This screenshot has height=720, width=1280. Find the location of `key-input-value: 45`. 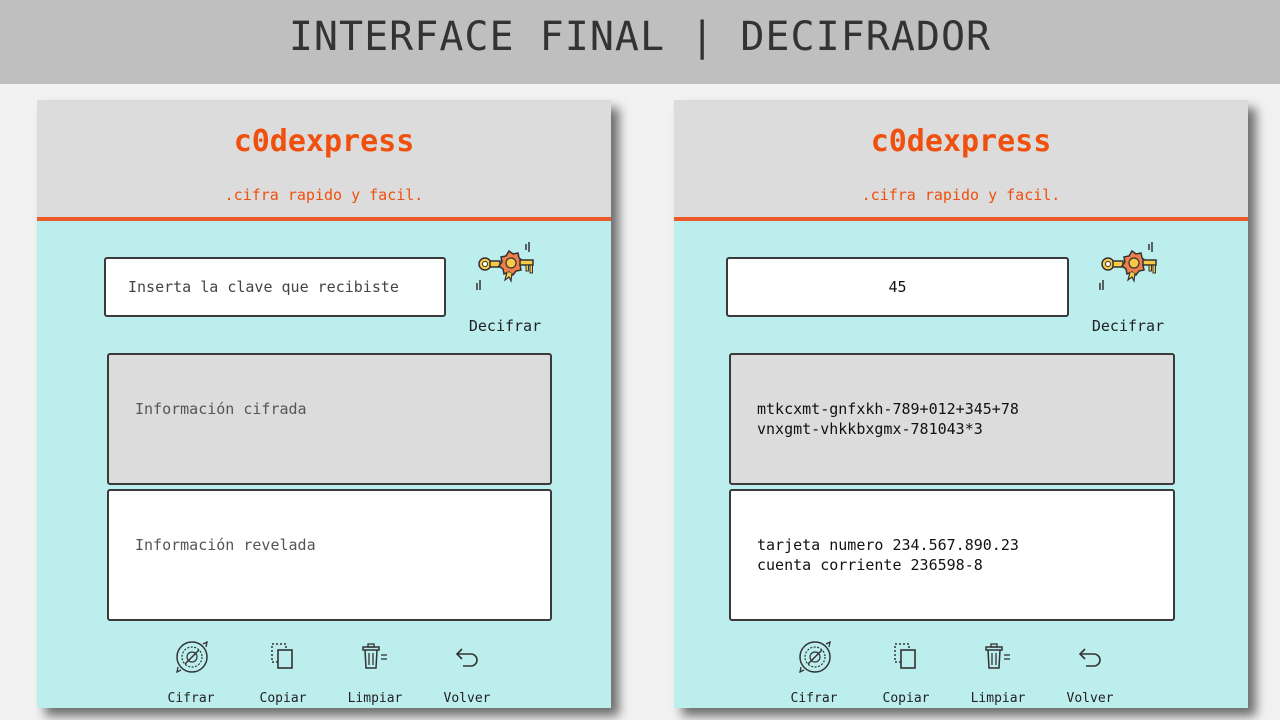

key-input-value: 45 is located at coordinates (897, 287).